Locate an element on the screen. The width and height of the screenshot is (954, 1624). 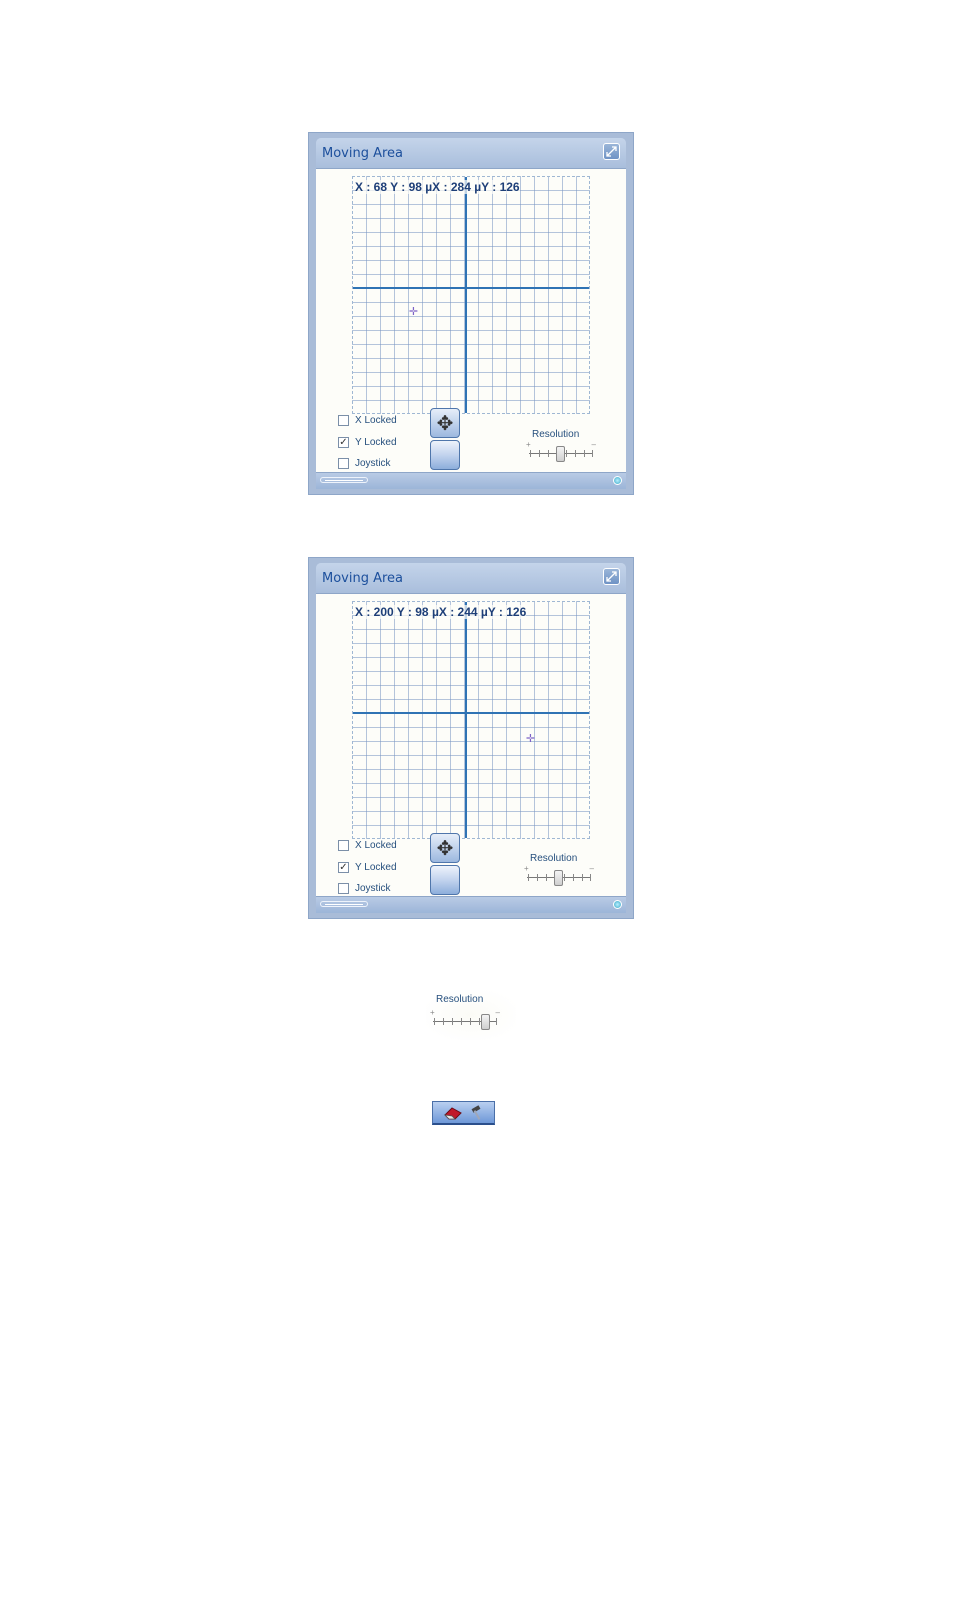
resolution-slider-closeup: Resolution + – is located at coordinates (471, 1015).